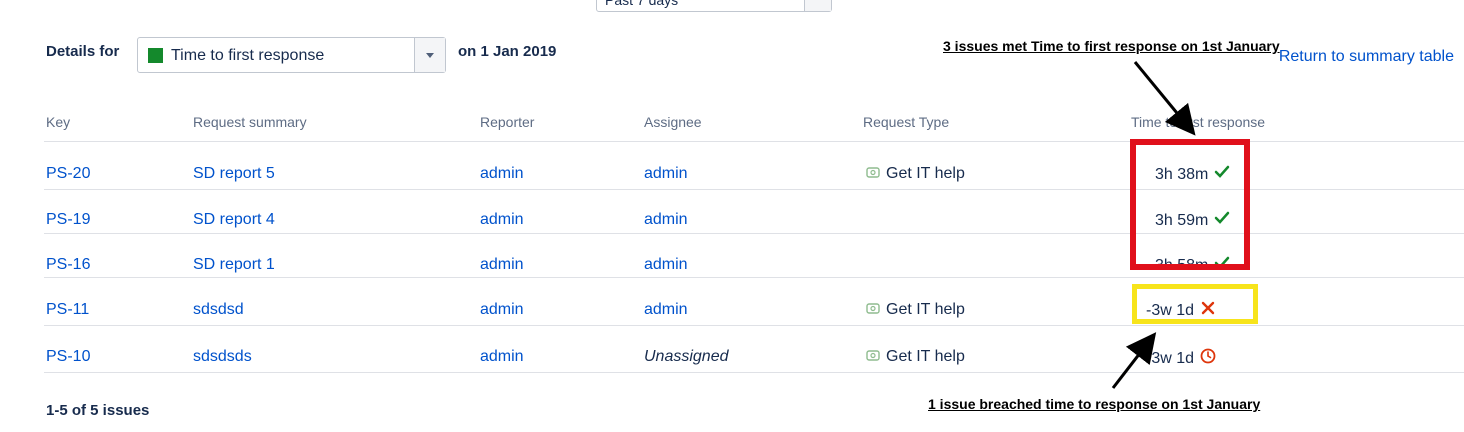 The height and width of the screenshot is (432, 1464). Describe the element at coordinates (1134, 360) in the screenshot. I see `arrow-to-breached` at that location.